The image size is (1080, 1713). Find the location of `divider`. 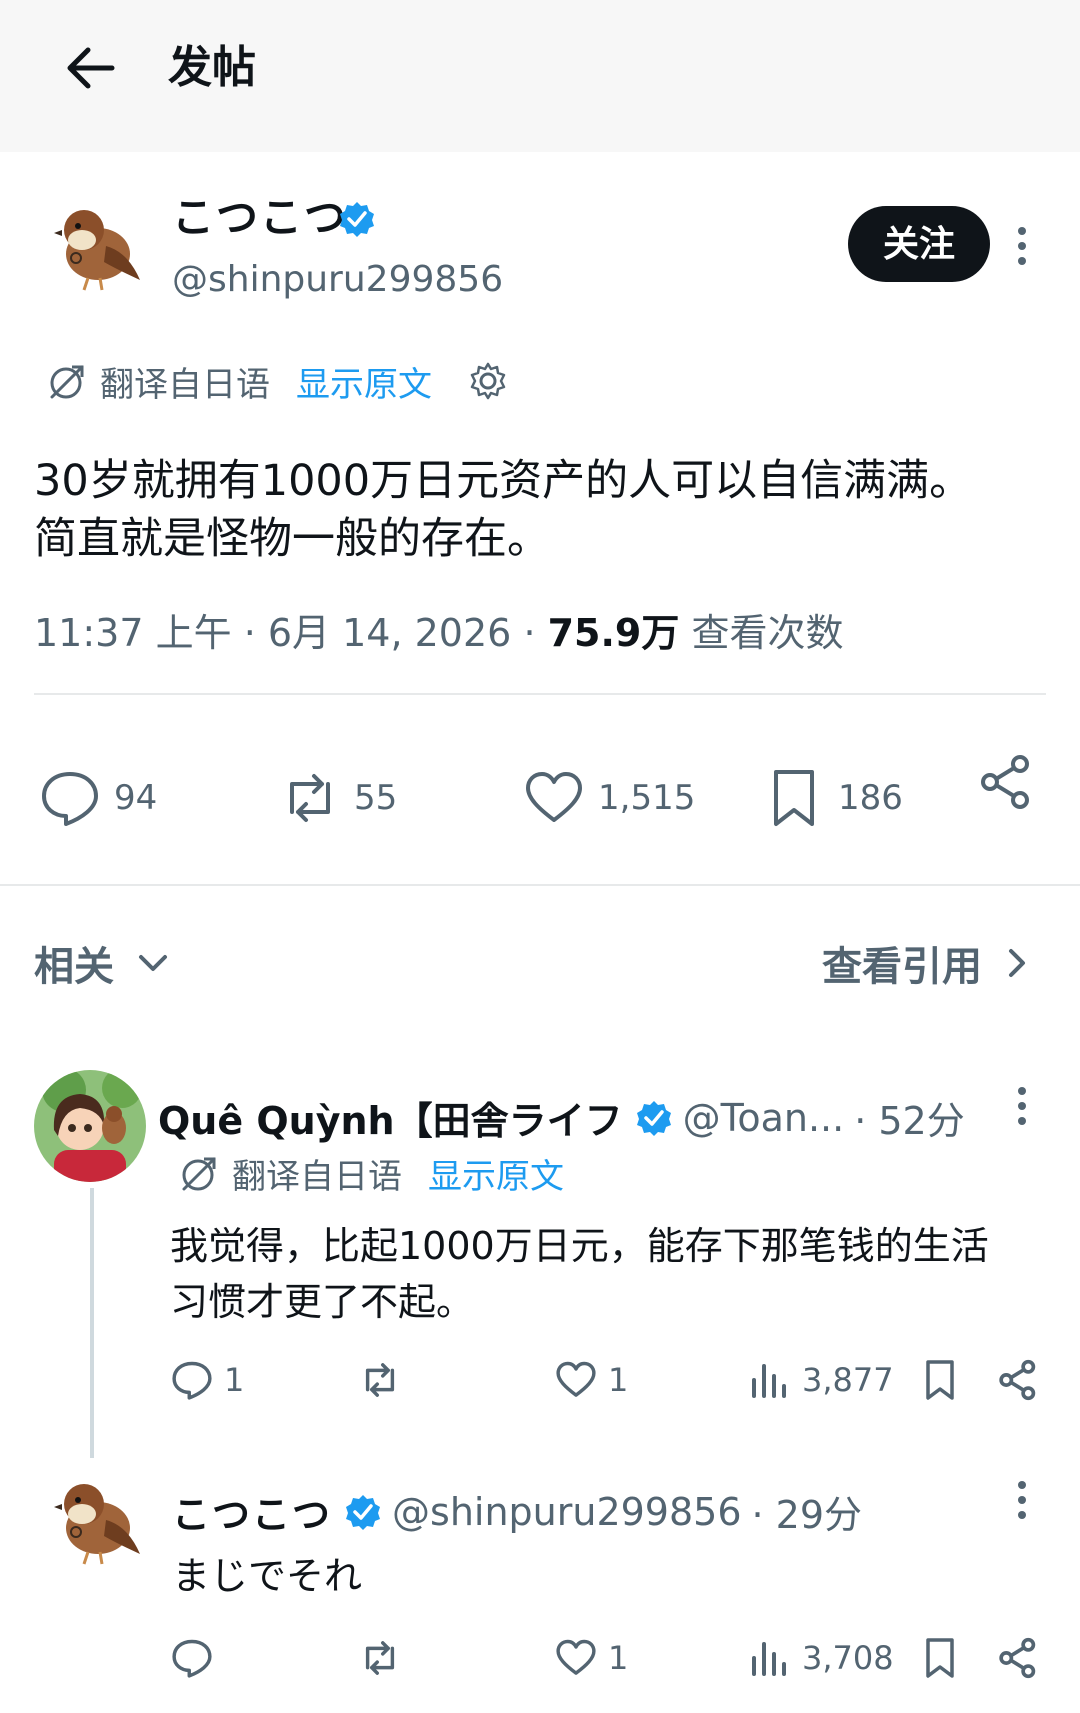

divider is located at coordinates (540, 694).